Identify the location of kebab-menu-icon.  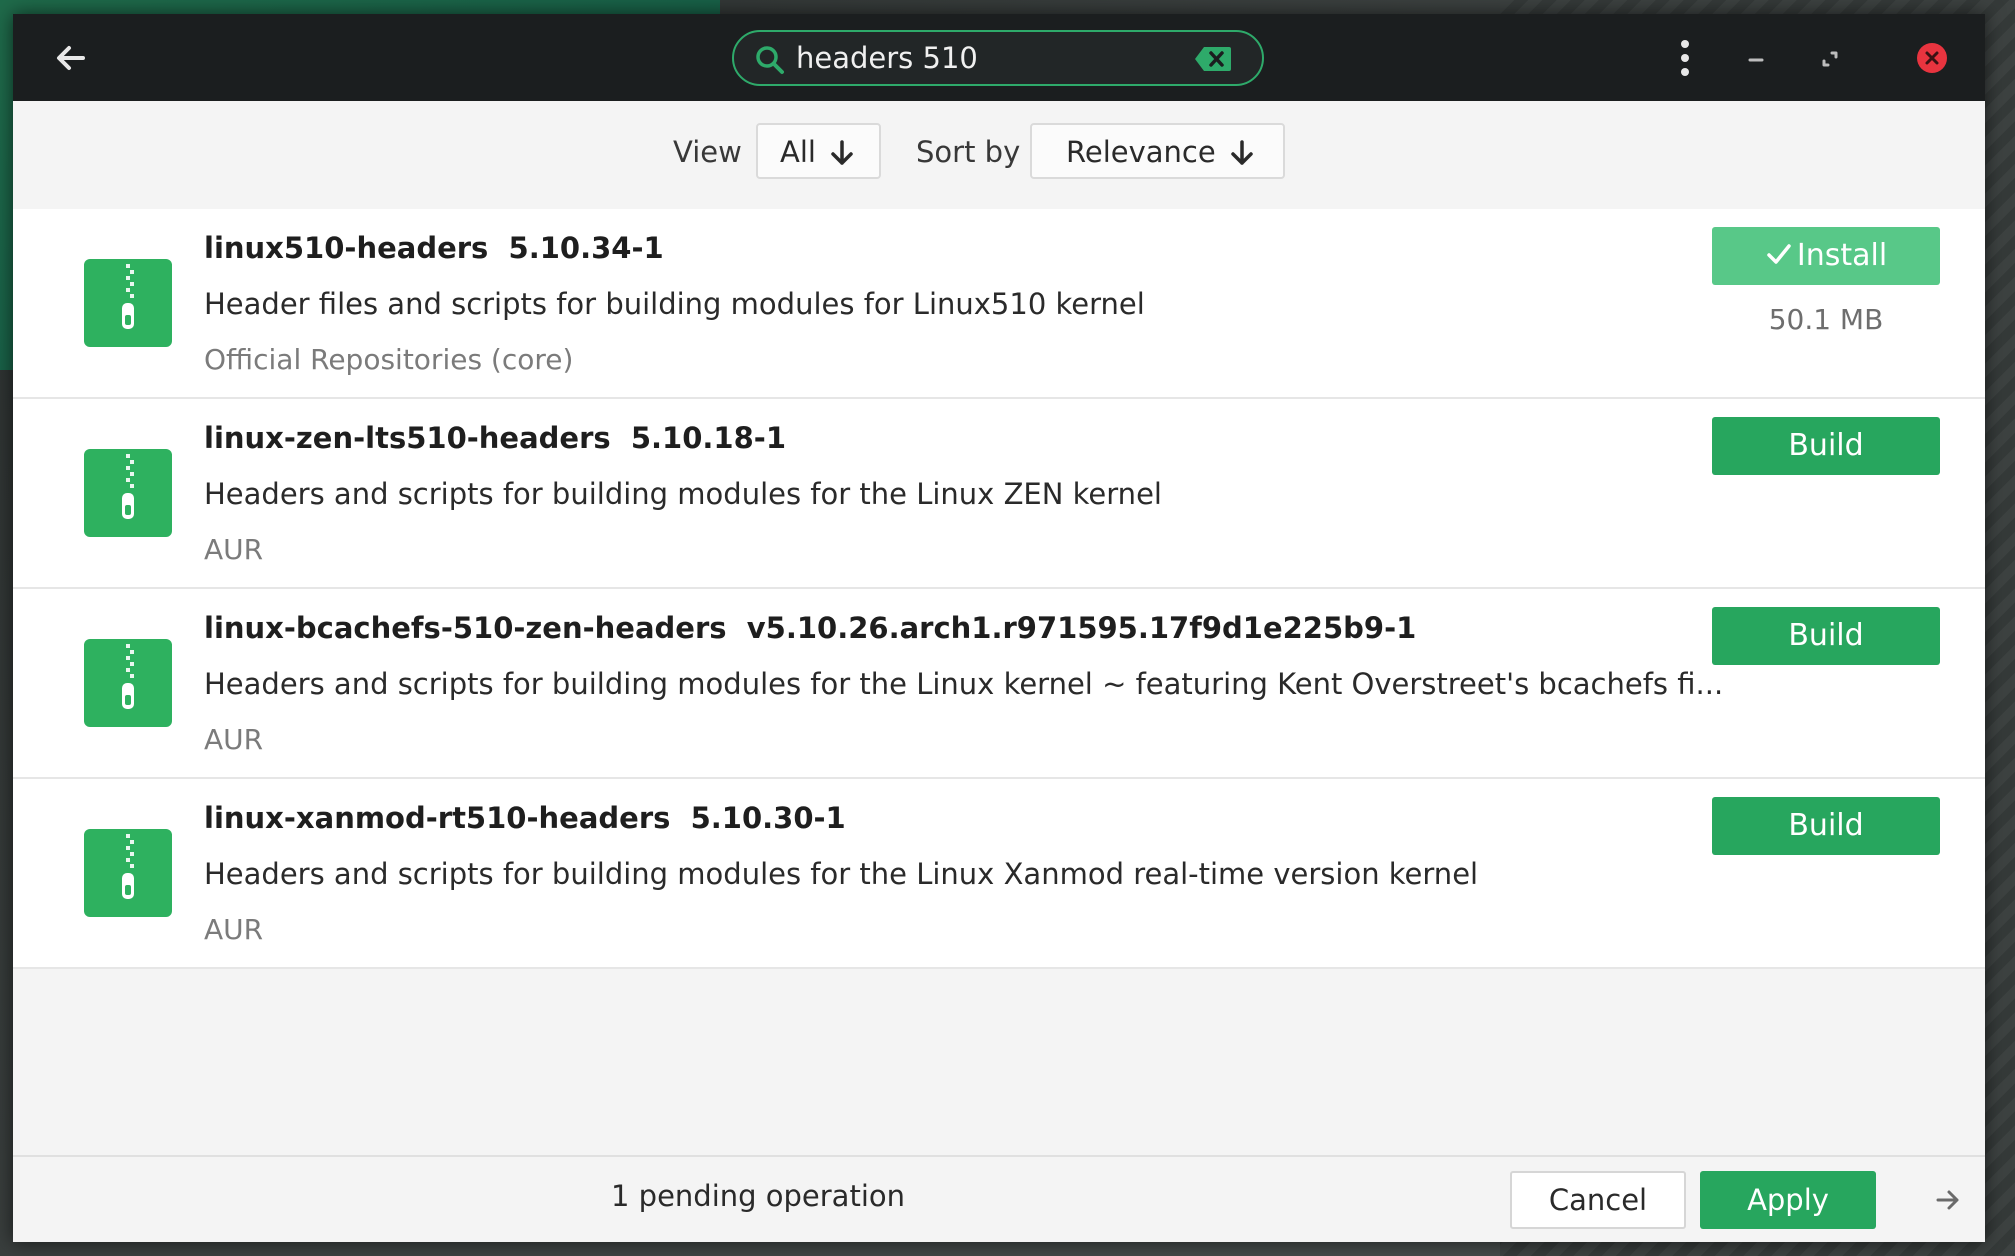
(1685, 58).